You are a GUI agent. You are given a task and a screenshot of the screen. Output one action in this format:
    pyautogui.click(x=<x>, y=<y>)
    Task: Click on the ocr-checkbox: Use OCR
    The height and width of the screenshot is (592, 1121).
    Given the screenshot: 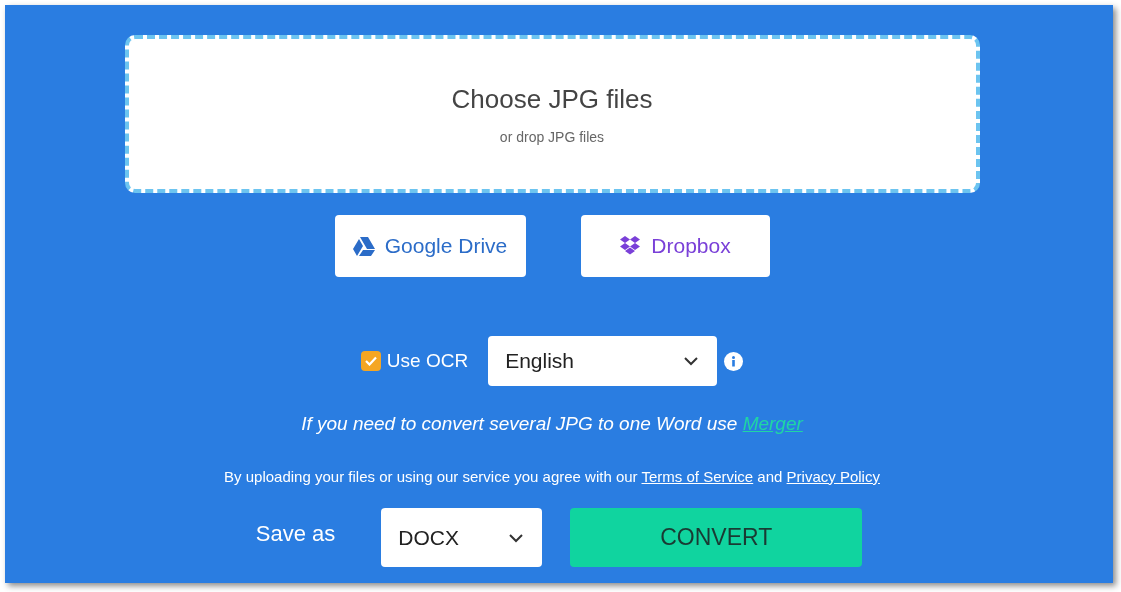 What is the action you would take?
    pyautogui.click(x=414, y=361)
    